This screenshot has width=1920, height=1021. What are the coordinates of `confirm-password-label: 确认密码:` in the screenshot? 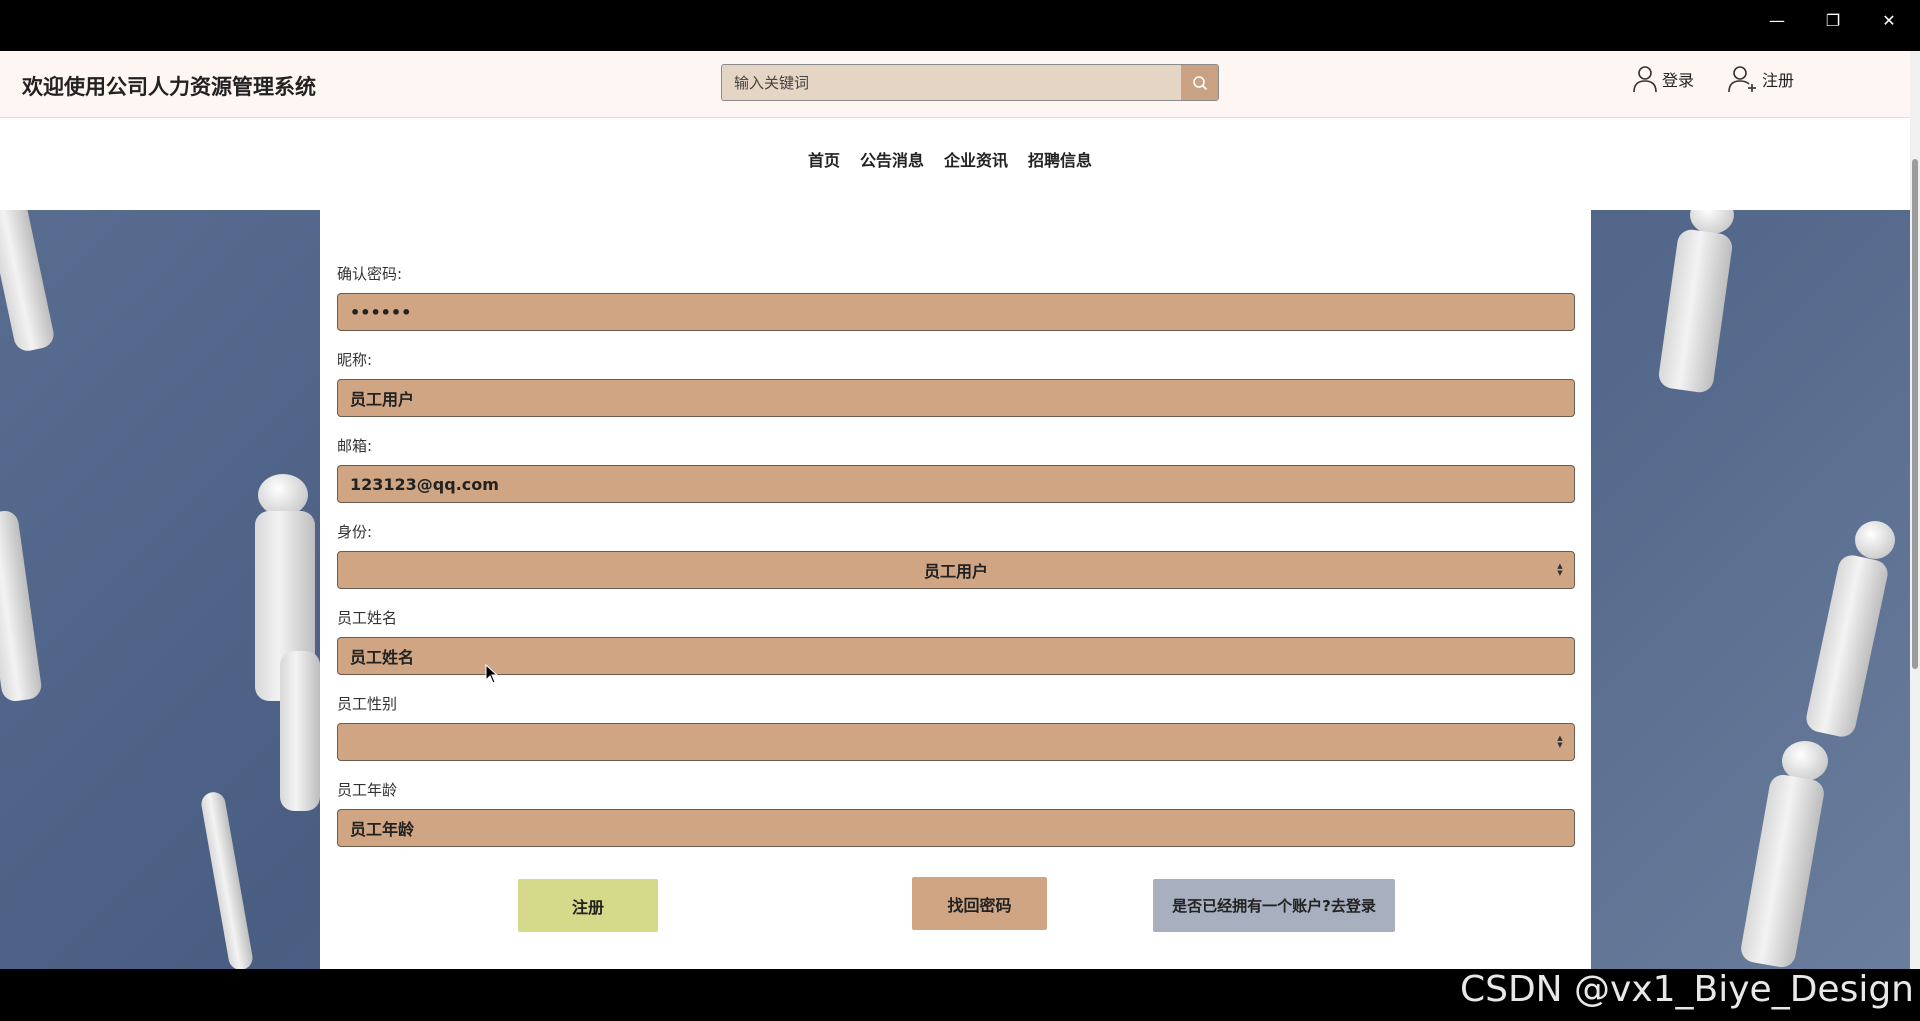 It's located at (370, 274).